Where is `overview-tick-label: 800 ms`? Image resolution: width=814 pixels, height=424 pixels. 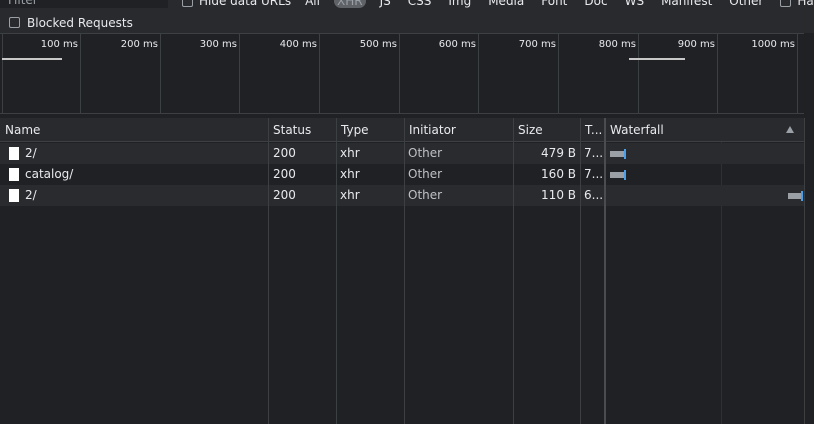
overview-tick-label: 800 ms is located at coordinates (617, 44).